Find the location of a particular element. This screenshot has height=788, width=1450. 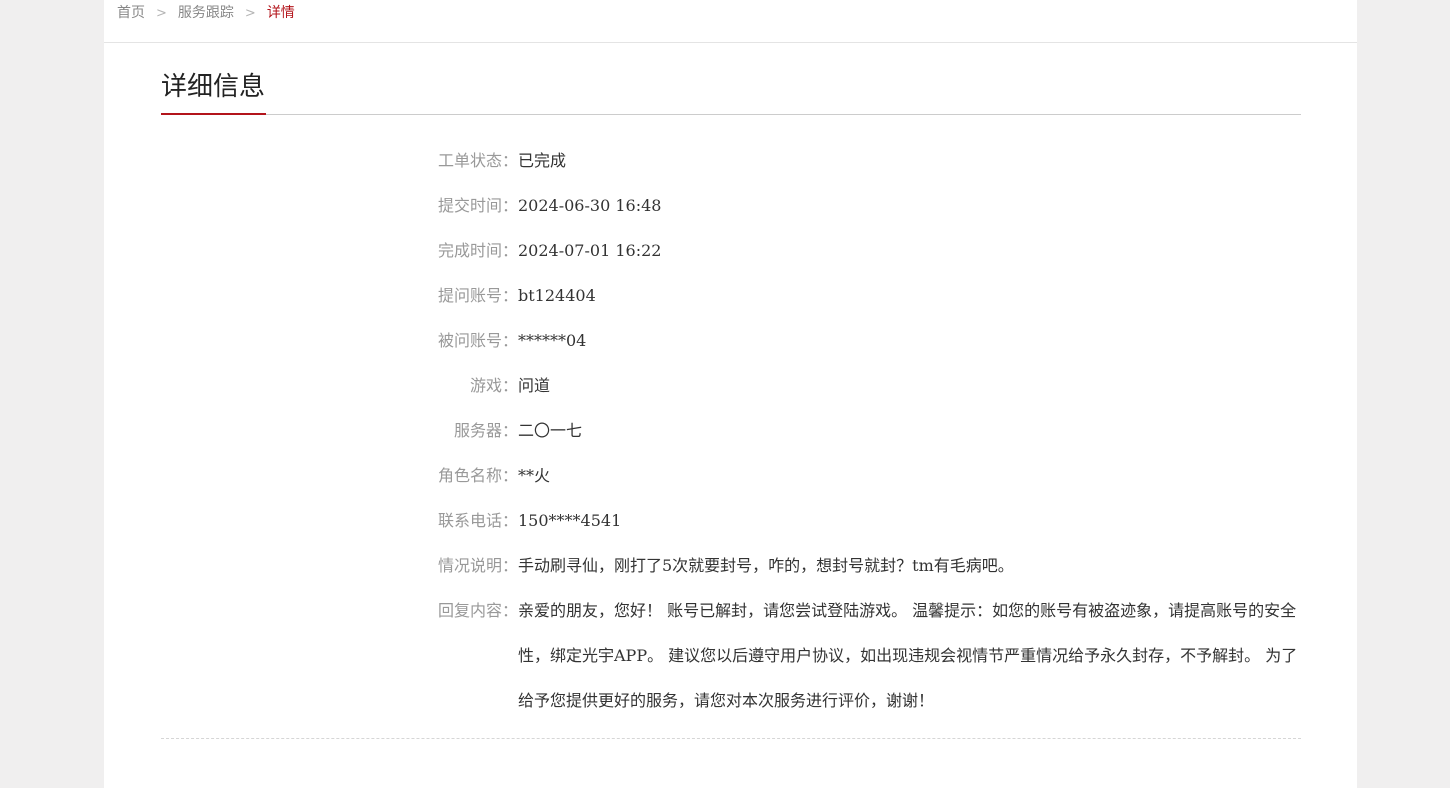

breadcrumb: 首页 > 服务跟踪 > 详情 is located at coordinates (206, 13).